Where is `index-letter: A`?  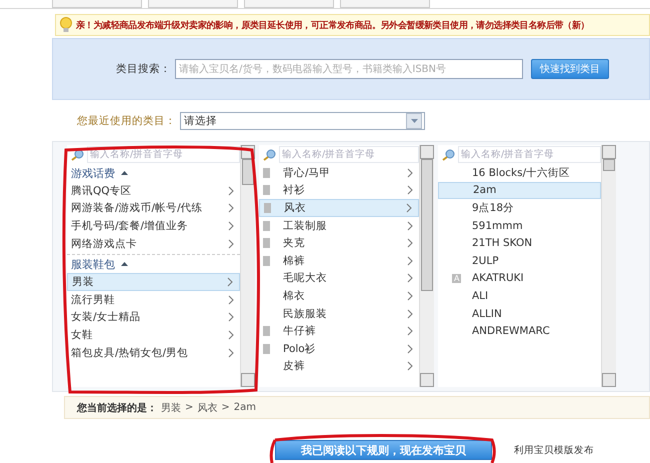 index-letter: A is located at coordinates (457, 278).